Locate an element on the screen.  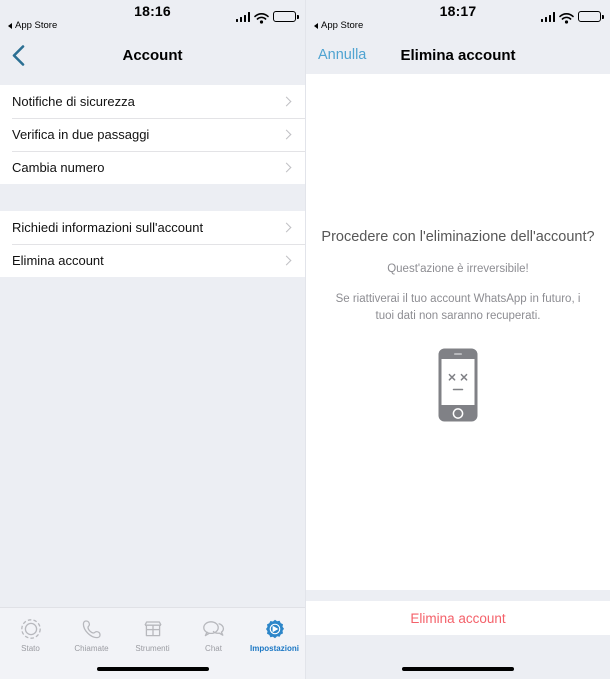
navigation-bar: Account is located at coordinates (152, 55).